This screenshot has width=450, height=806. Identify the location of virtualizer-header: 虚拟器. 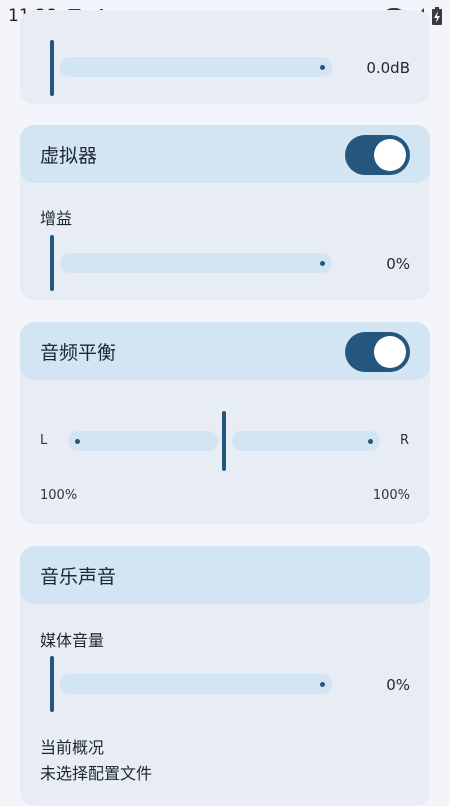
(225, 154).